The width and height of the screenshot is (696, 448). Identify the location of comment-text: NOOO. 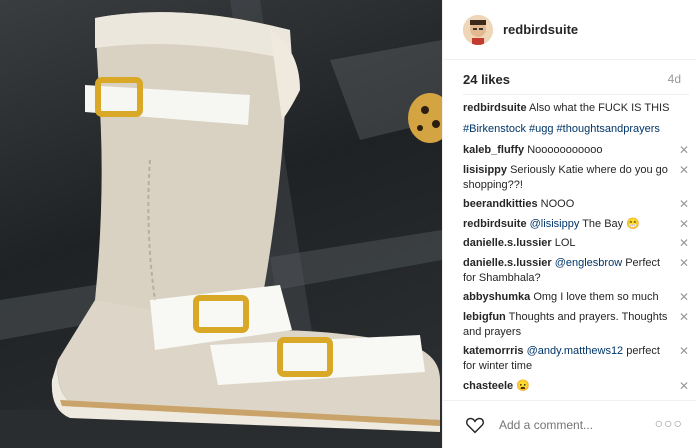
(557, 204).